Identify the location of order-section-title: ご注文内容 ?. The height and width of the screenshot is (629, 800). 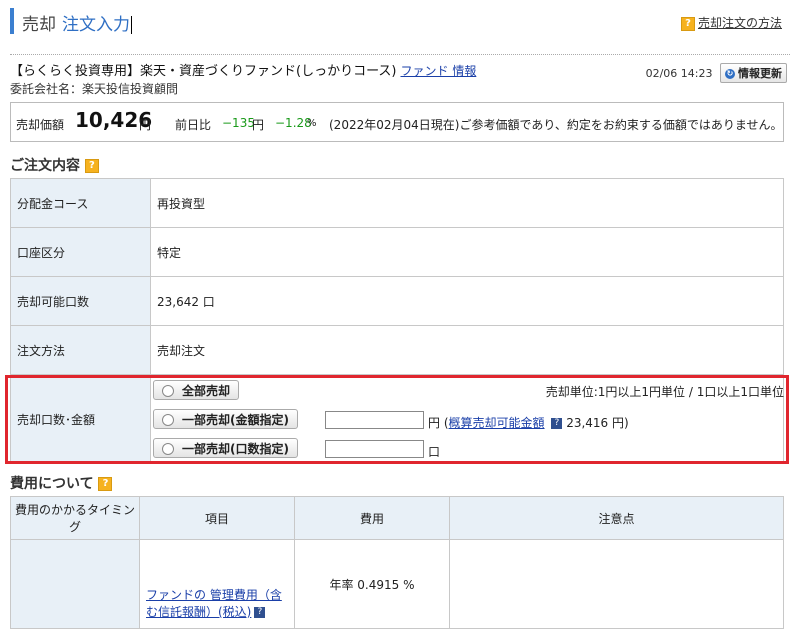
(54, 165).